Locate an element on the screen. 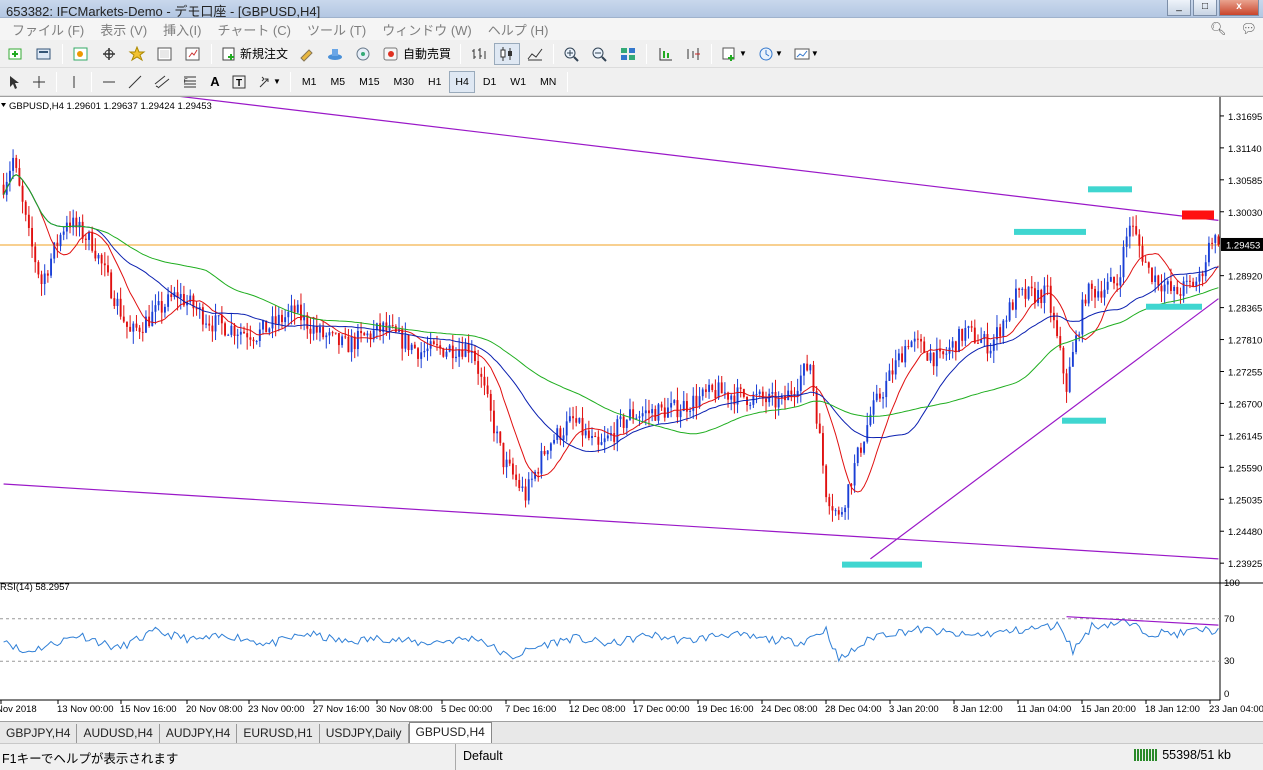  price-label: 1.27810 is located at coordinates (1245, 341).